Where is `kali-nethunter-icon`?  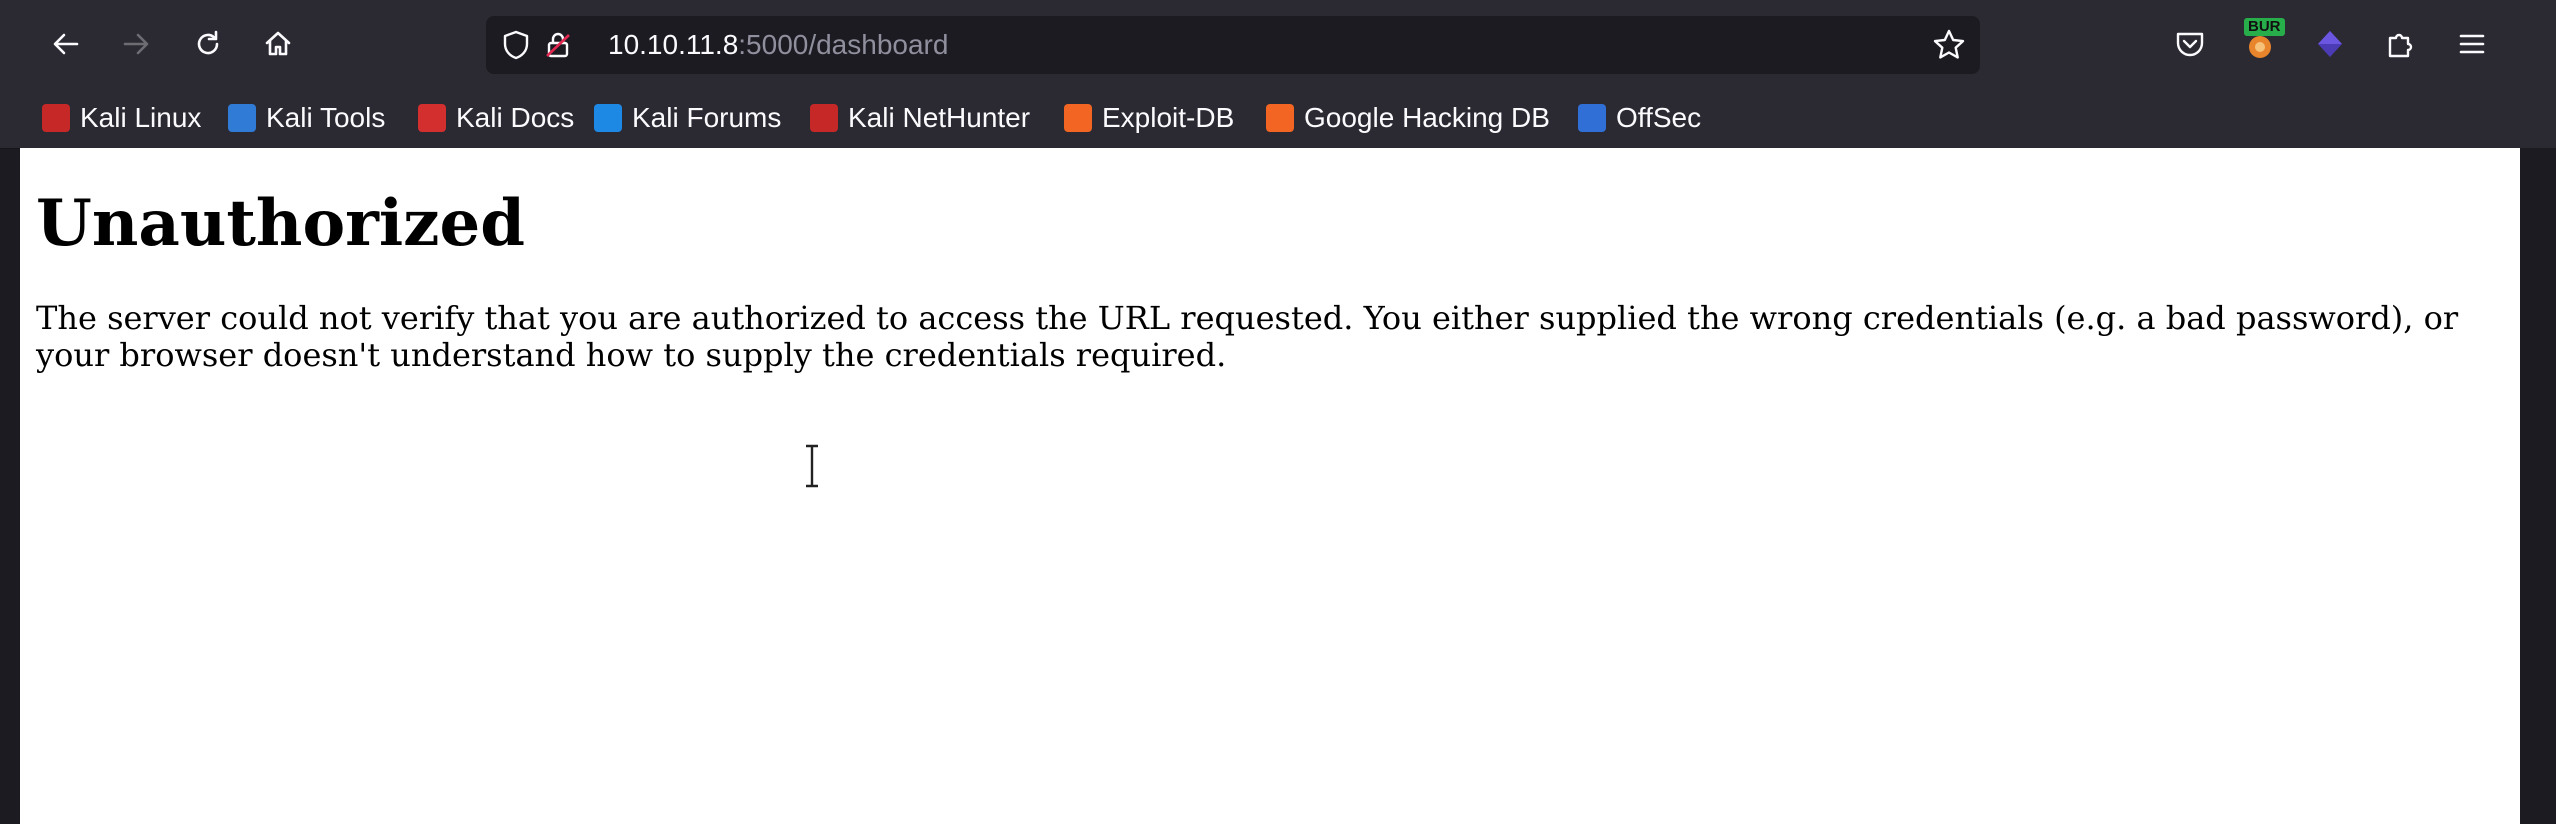
kali-nethunter-icon is located at coordinates (824, 118).